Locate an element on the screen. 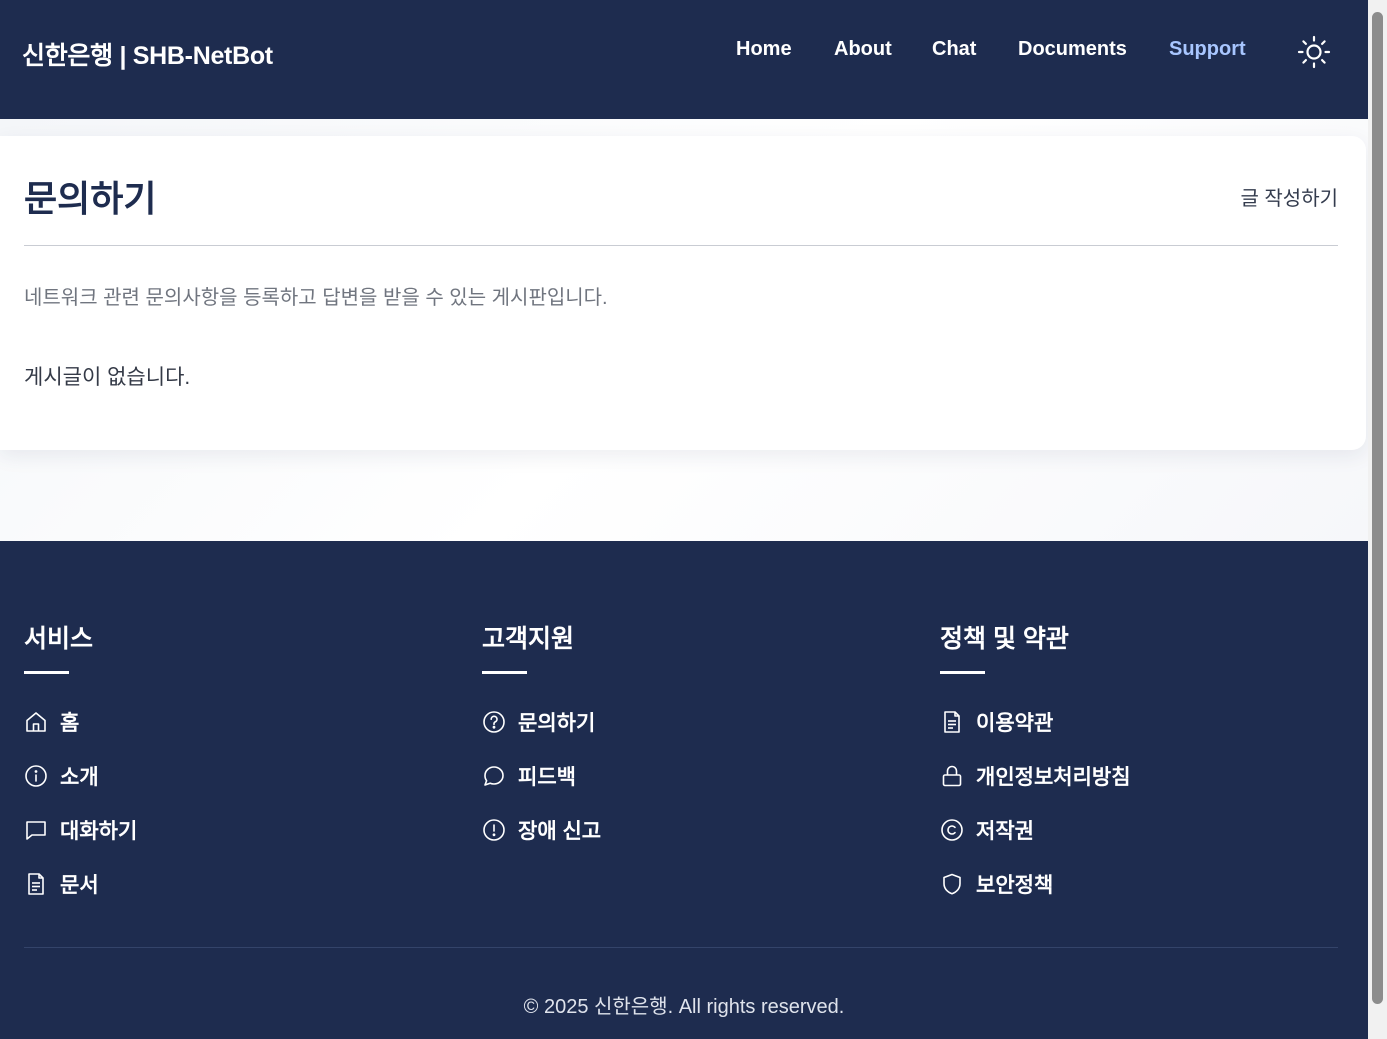 The image size is (1387, 1039). footer-link-terms: 이용약관 is located at coordinates (996, 722).